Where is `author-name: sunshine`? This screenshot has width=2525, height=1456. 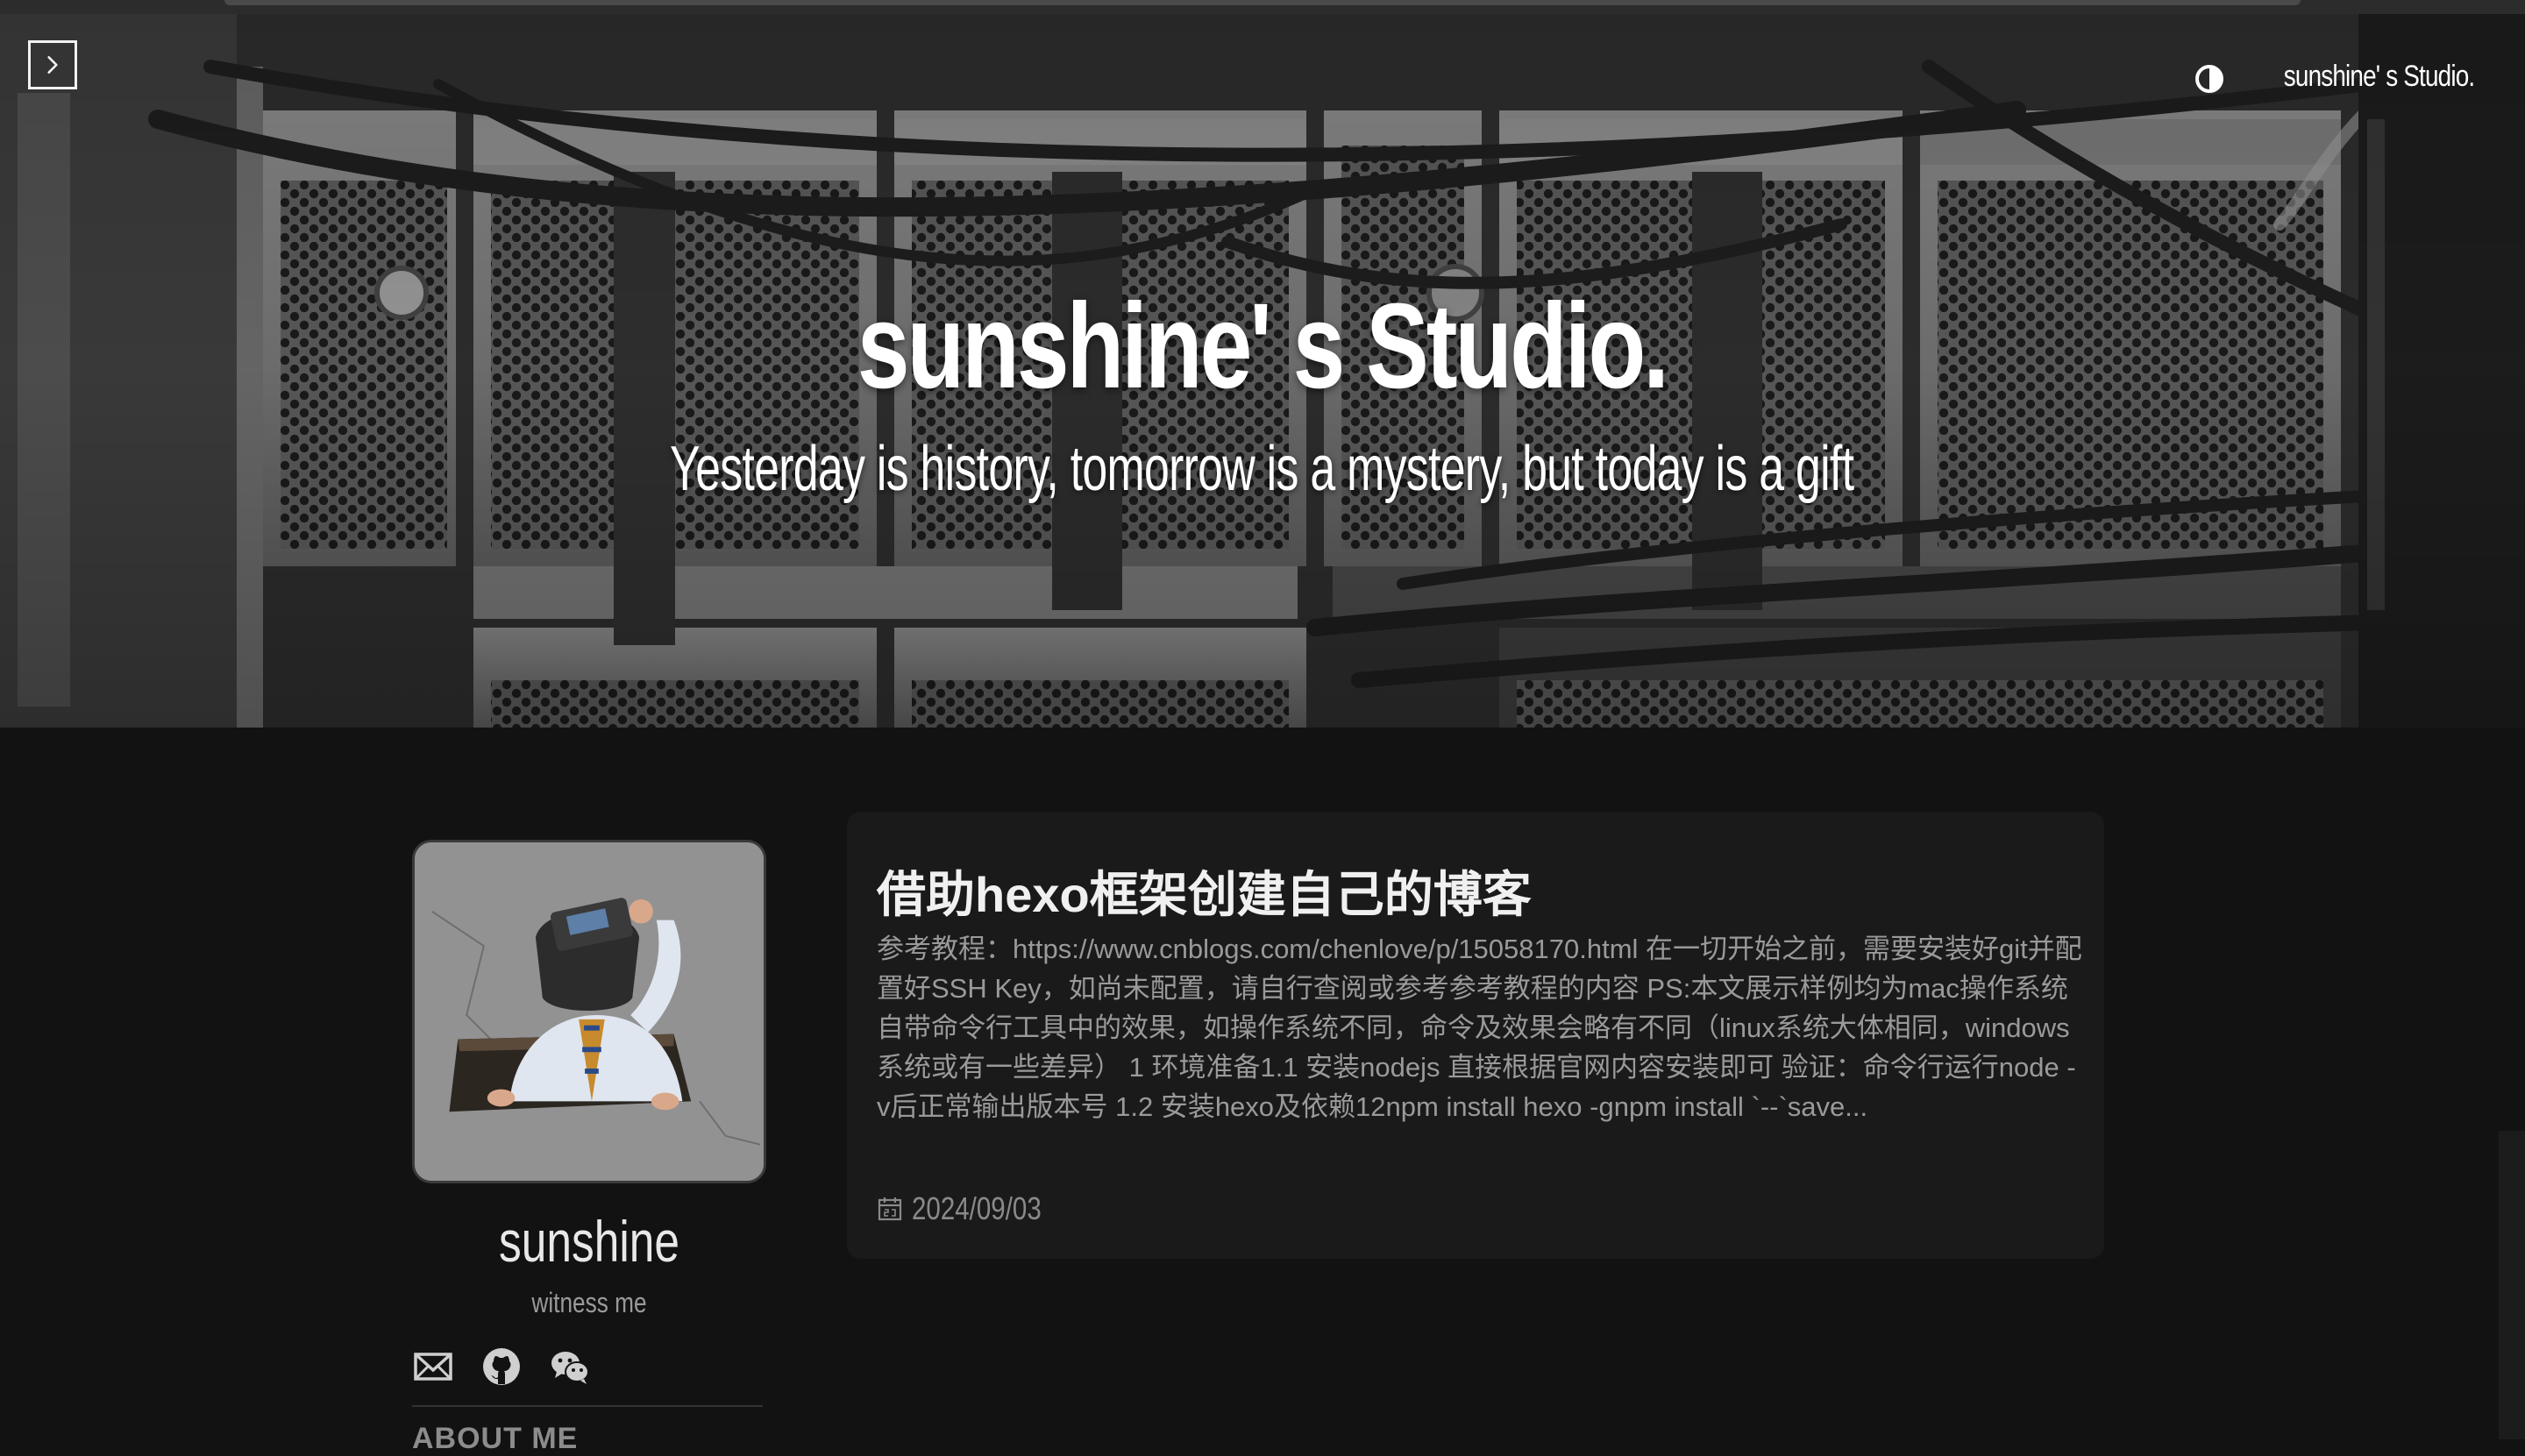 author-name: sunshine is located at coordinates (589, 1241).